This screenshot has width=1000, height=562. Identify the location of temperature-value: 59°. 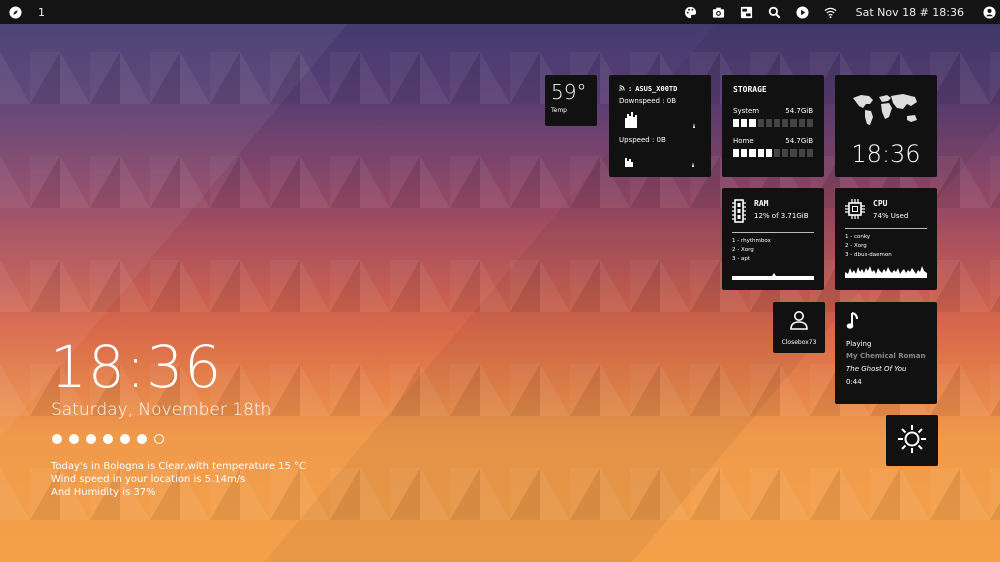
(569, 92).